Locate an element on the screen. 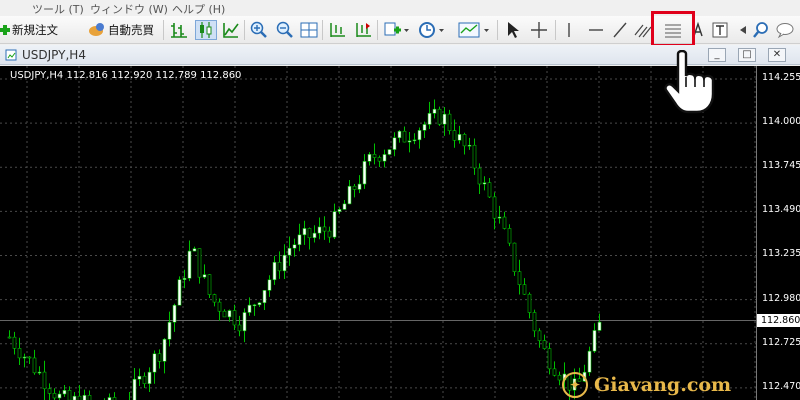 This screenshot has width=800, height=400. crosshair-button is located at coordinates (539, 30).